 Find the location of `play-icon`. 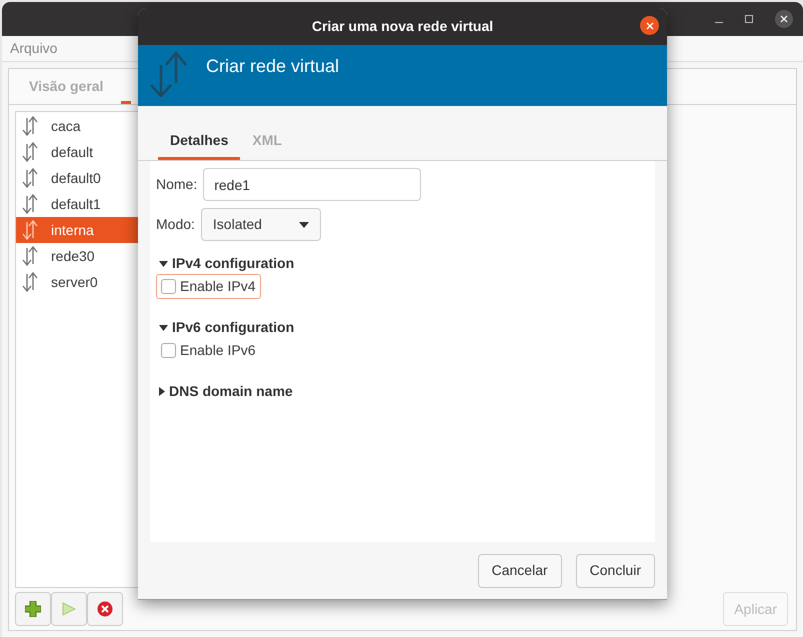

play-icon is located at coordinates (69, 609).